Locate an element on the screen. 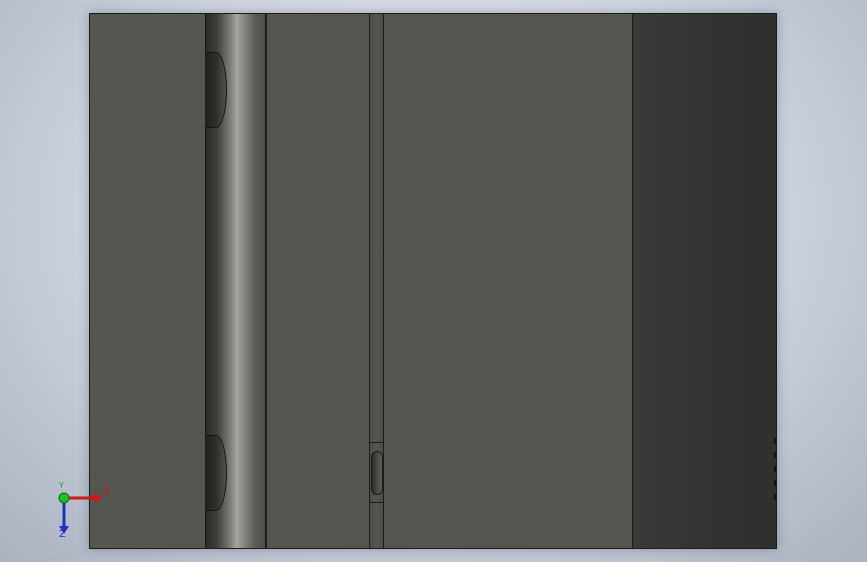  slot-edge-top is located at coordinates (376, 442).